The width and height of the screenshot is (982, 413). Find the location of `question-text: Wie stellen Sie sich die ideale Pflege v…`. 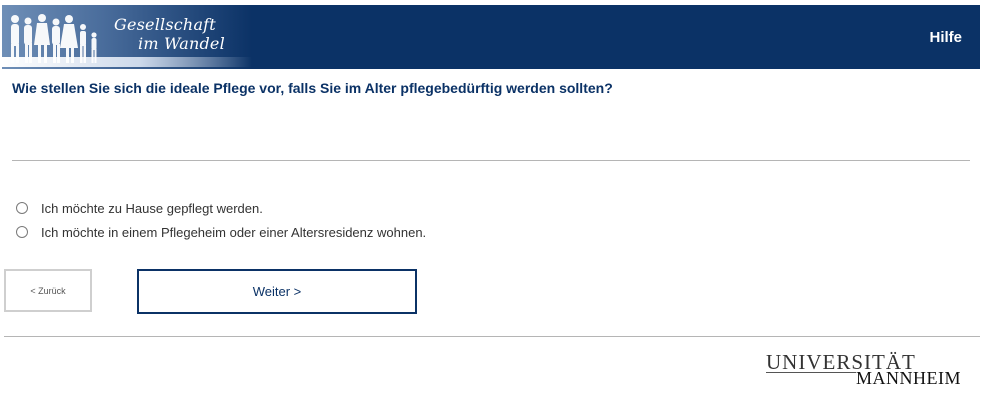

question-text: Wie stellen Sie sich die ideale Pflege v… is located at coordinates (312, 88).